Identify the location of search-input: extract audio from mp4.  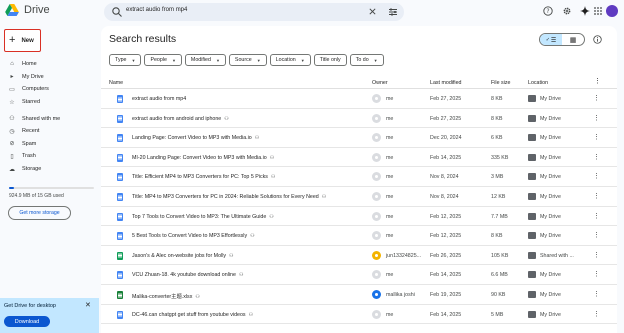
(156, 10).